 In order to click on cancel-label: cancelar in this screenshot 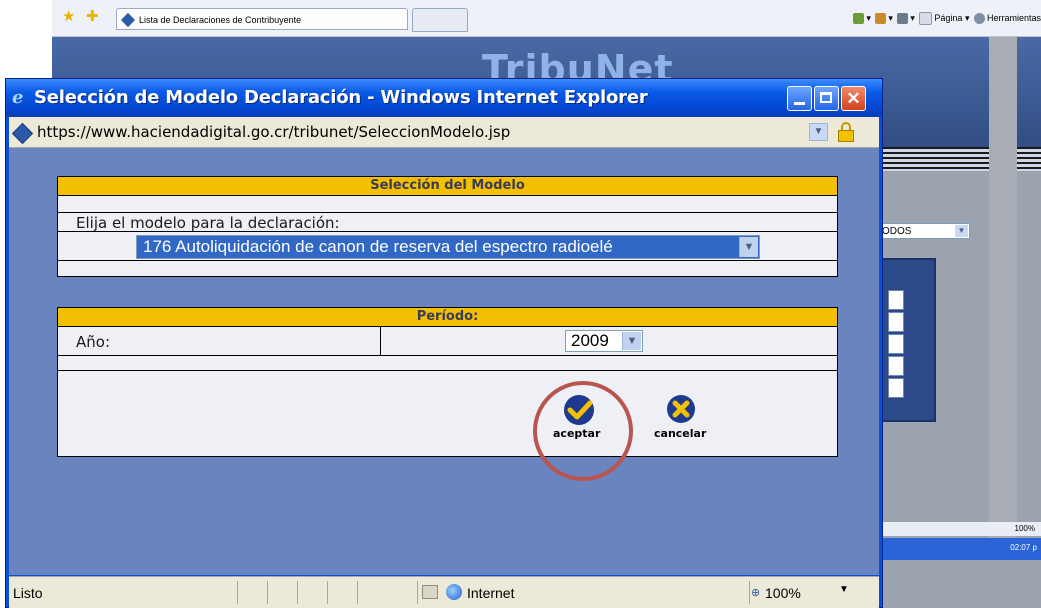, I will do `click(680, 433)`.